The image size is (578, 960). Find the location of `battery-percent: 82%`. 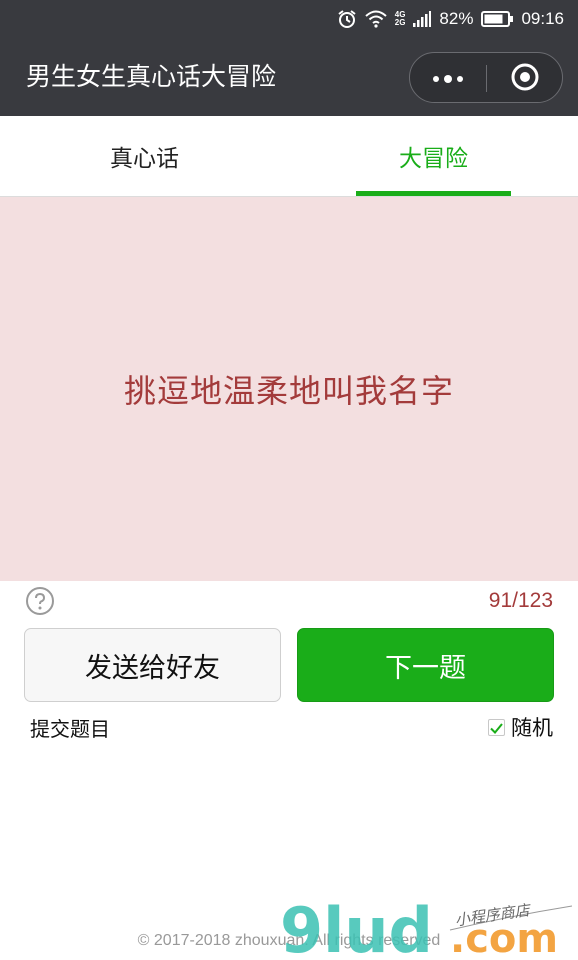

battery-percent: 82% is located at coordinates (456, 18).